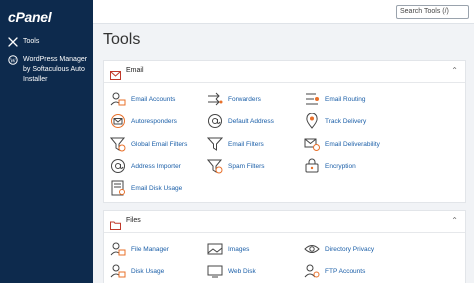 This screenshot has width=474, height=283. Describe the element at coordinates (251, 121) in the screenshot. I see `item-label: Default Address` at that location.